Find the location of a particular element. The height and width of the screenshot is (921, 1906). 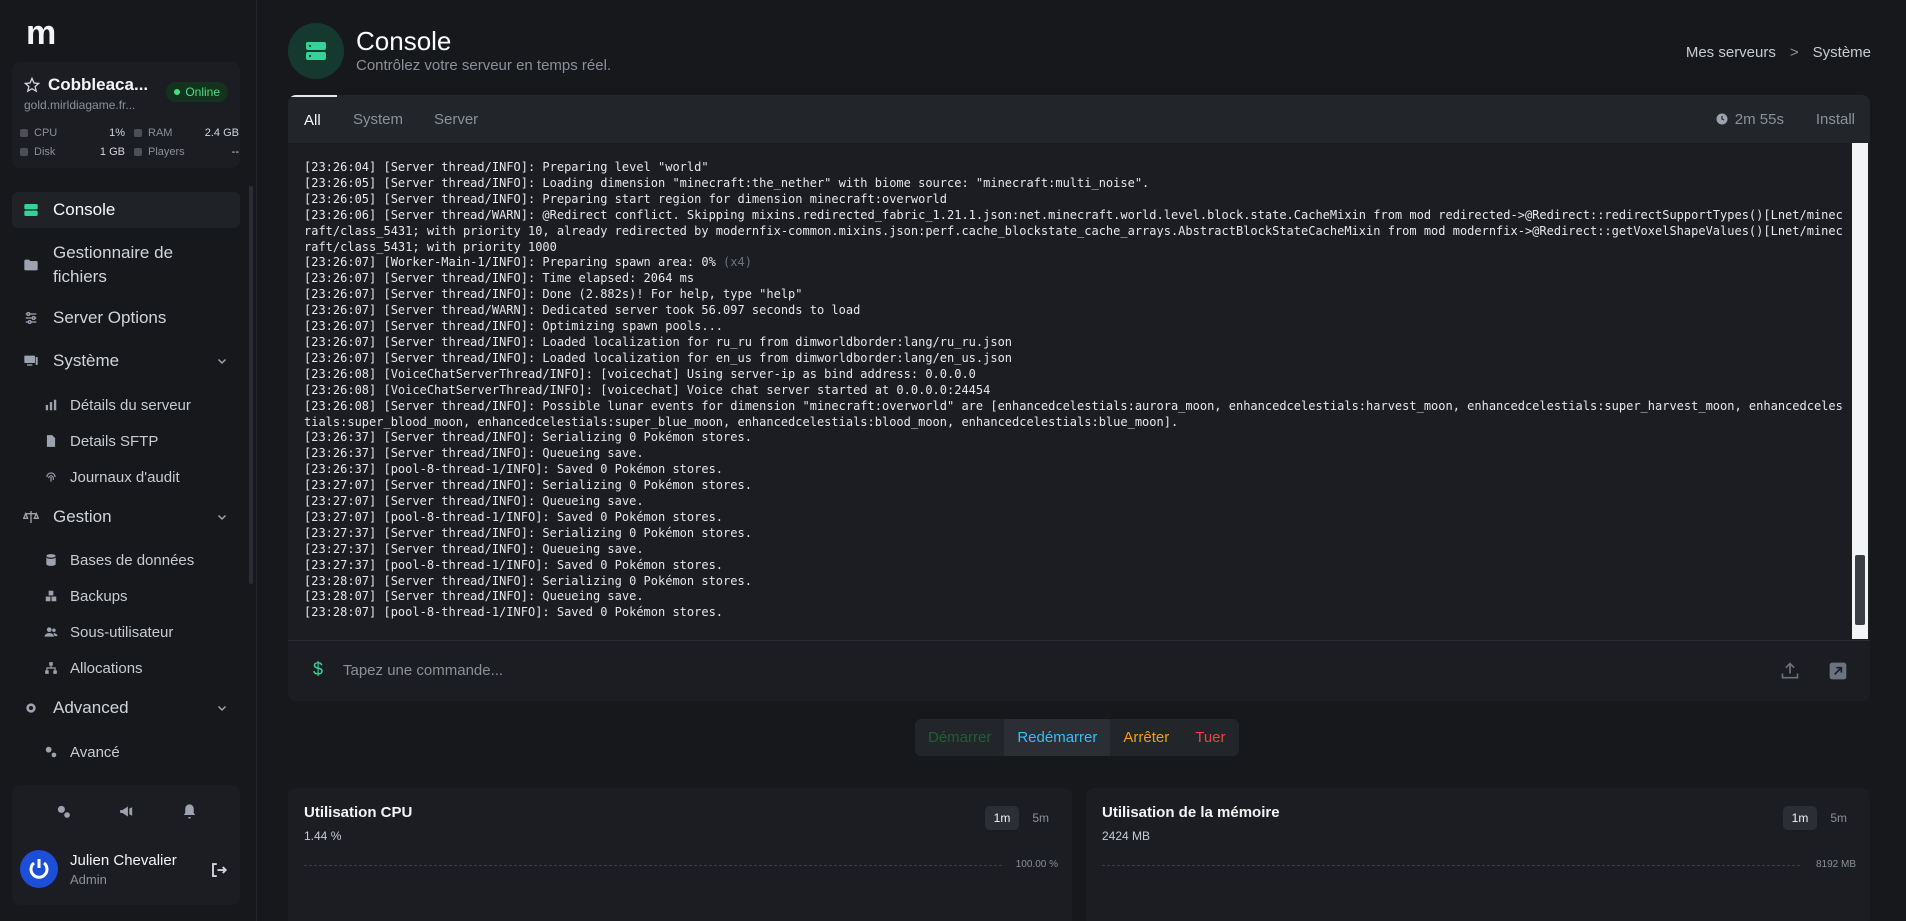

memory-value: 2424 MB is located at coordinates (1126, 836).